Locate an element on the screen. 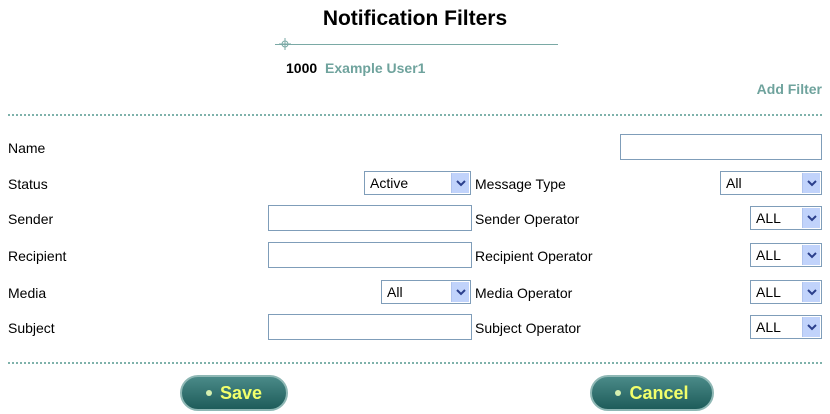  sender-operator-select: ALL is located at coordinates (786, 218).